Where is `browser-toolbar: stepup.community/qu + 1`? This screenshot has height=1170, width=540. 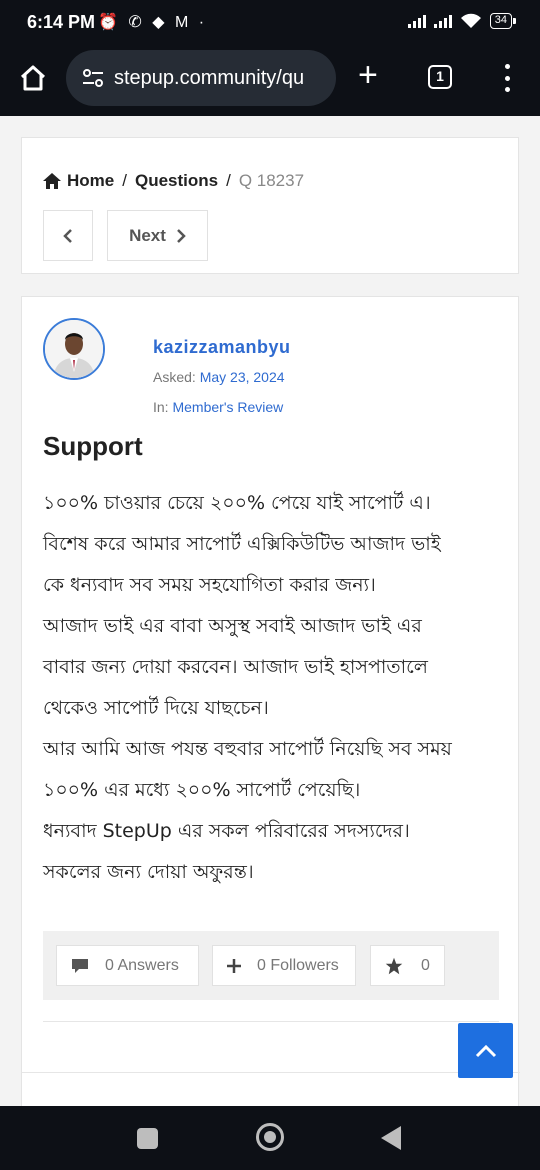
browser-toolbar: stepup.community/qu + 1 is located at coordinates (270, 81).